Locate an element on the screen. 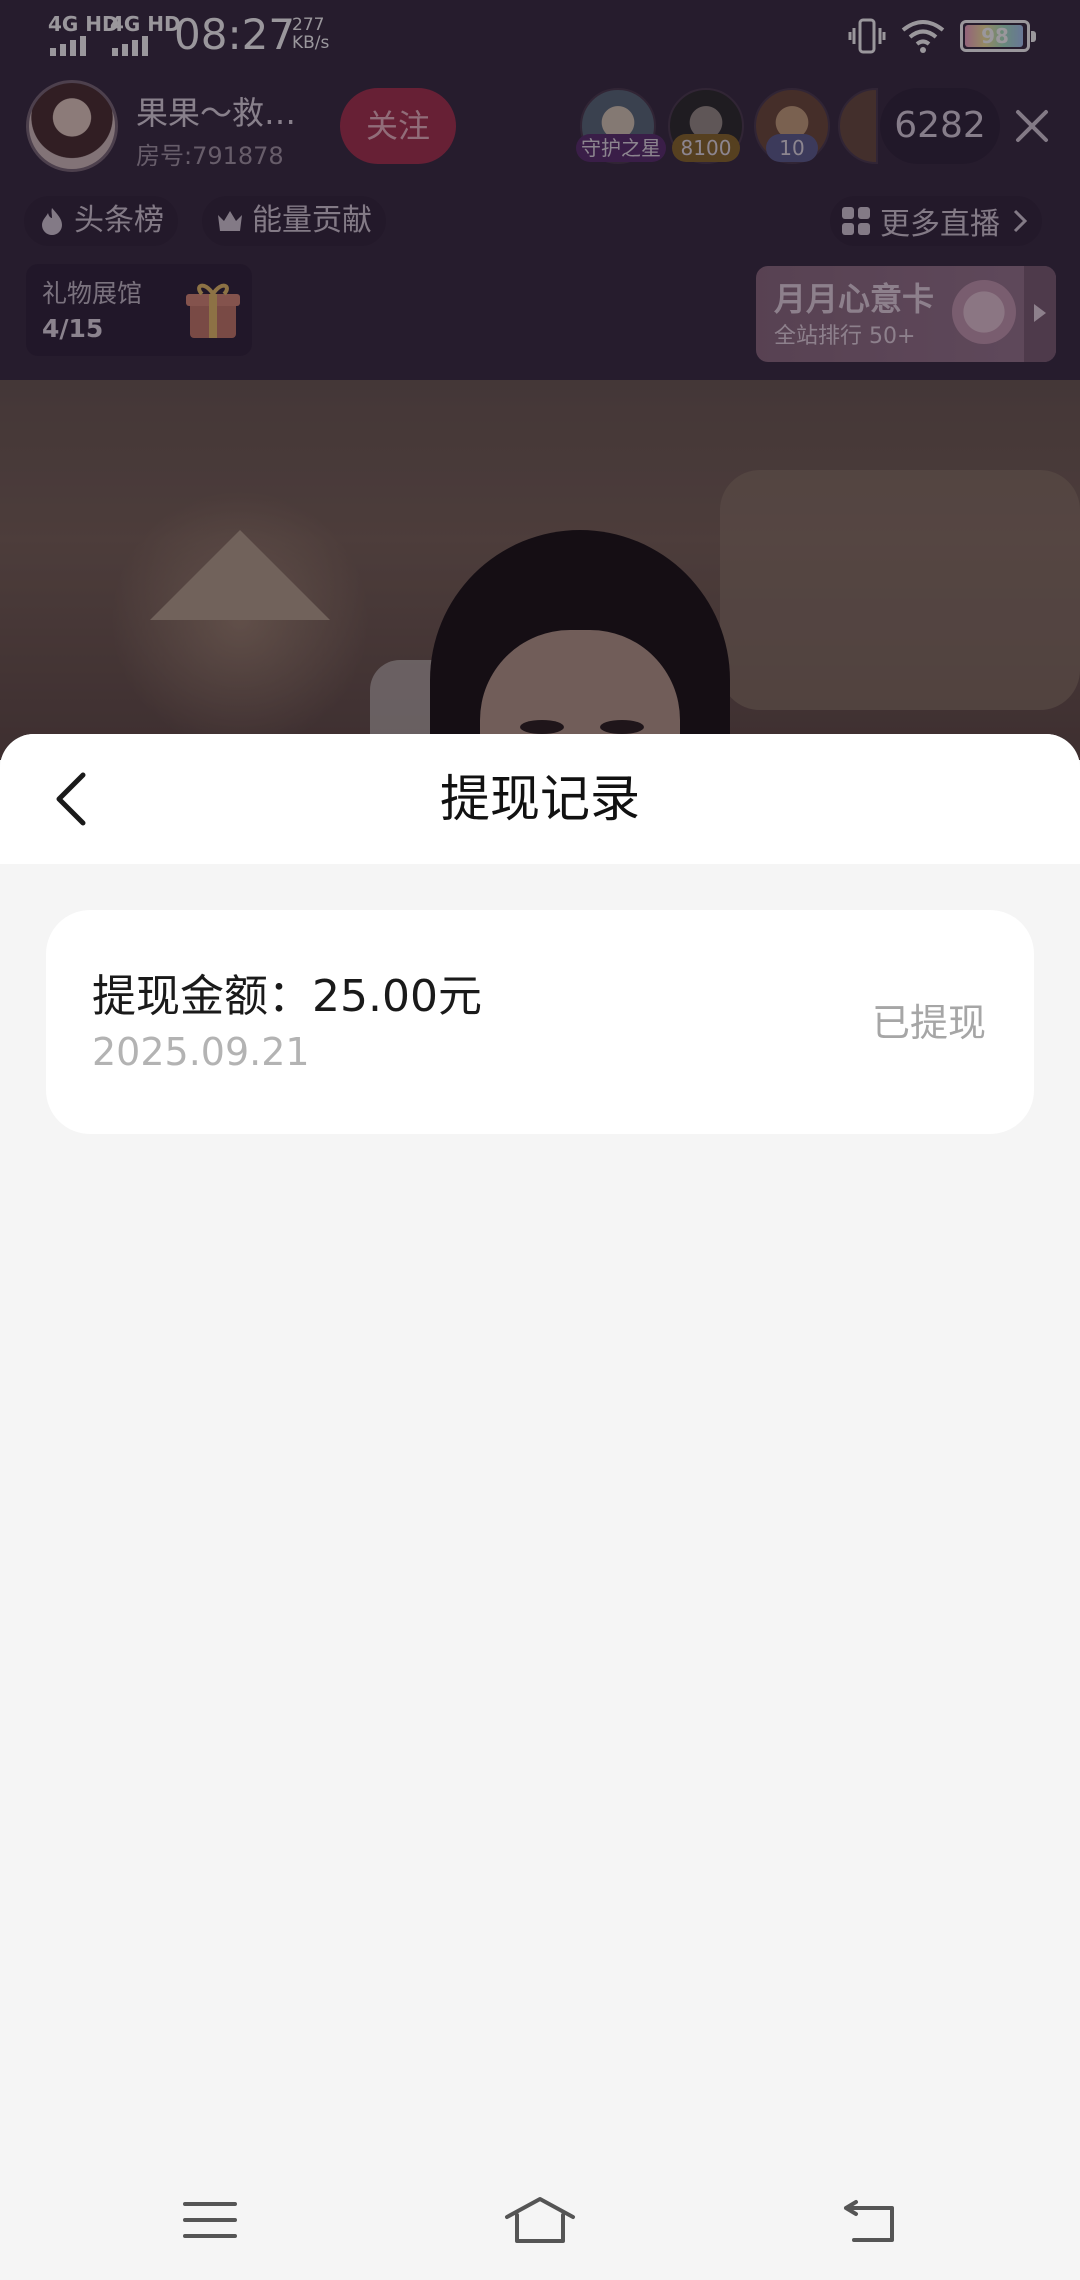 The image size is (1080, 2280). return-icon is located at coordinates (869, 2221).